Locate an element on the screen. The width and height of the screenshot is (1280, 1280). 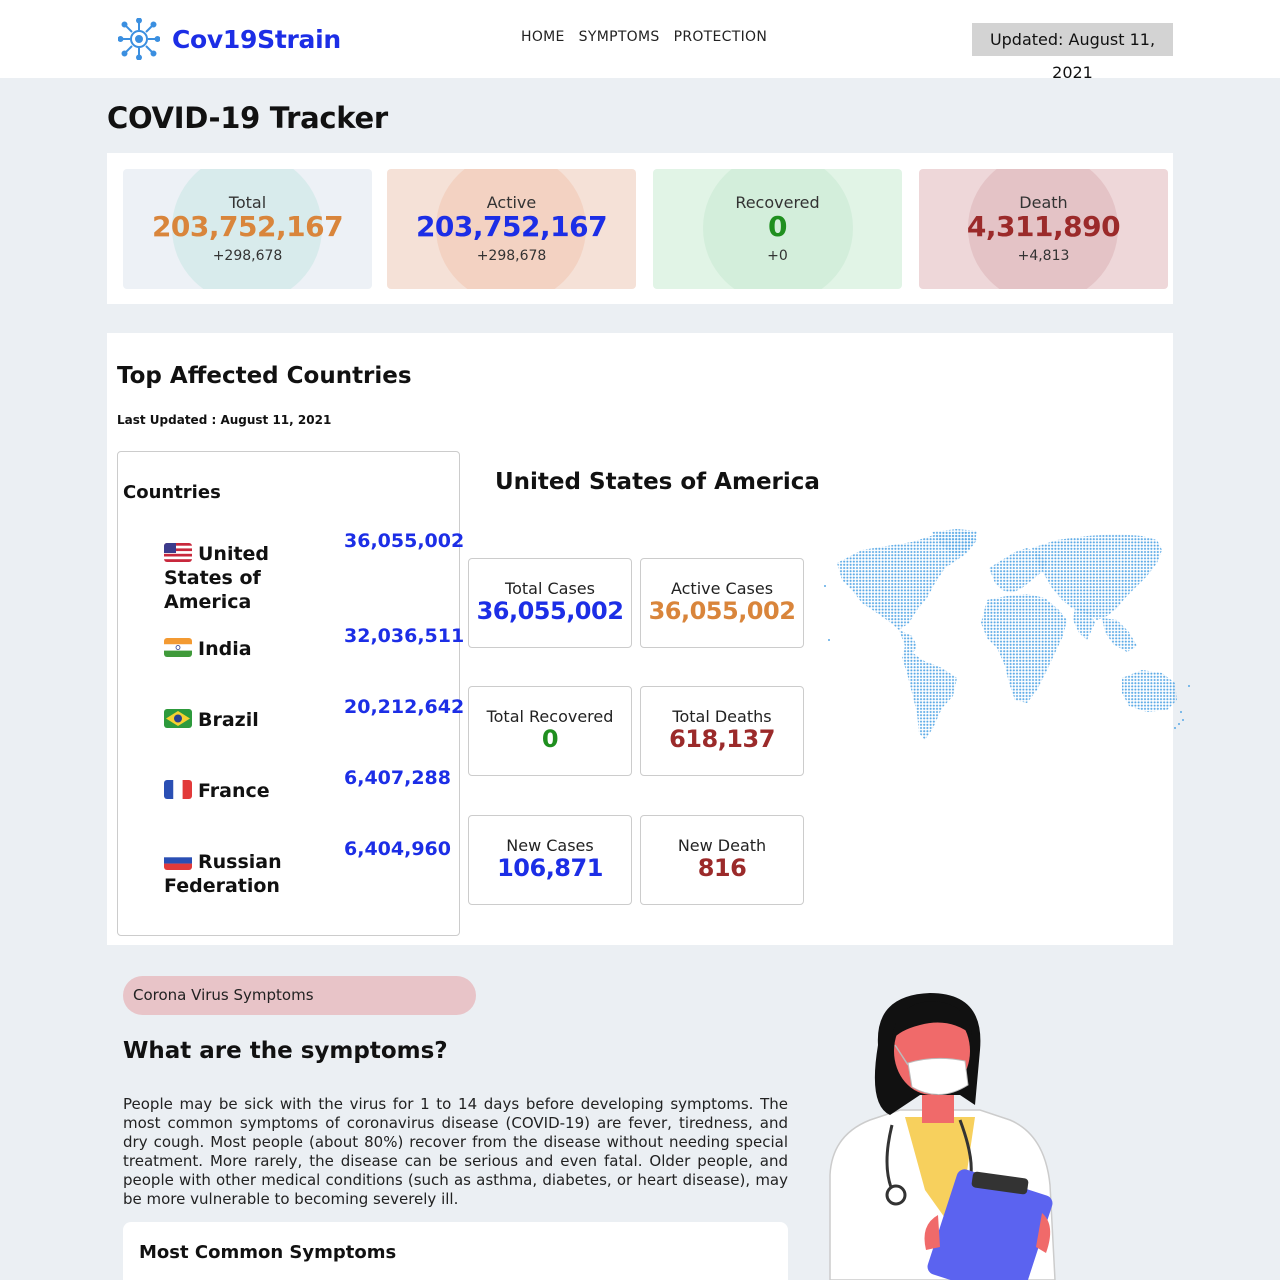
brand-link: Cov19Strain is located at coordinates (229, 39).